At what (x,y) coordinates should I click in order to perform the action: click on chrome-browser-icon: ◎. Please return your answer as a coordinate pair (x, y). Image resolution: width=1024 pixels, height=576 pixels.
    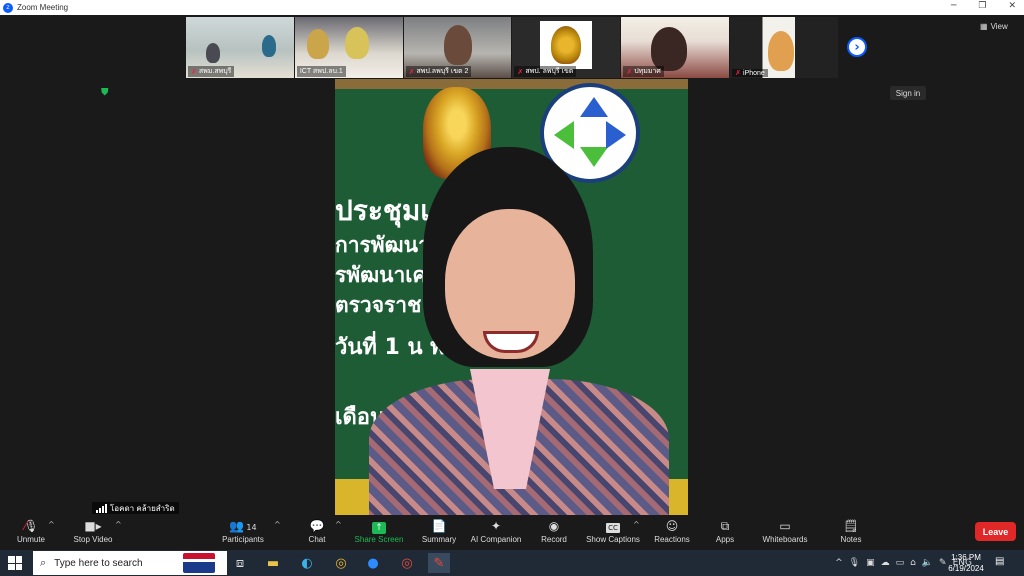
    Looking at the image, I should click on (341, 563).